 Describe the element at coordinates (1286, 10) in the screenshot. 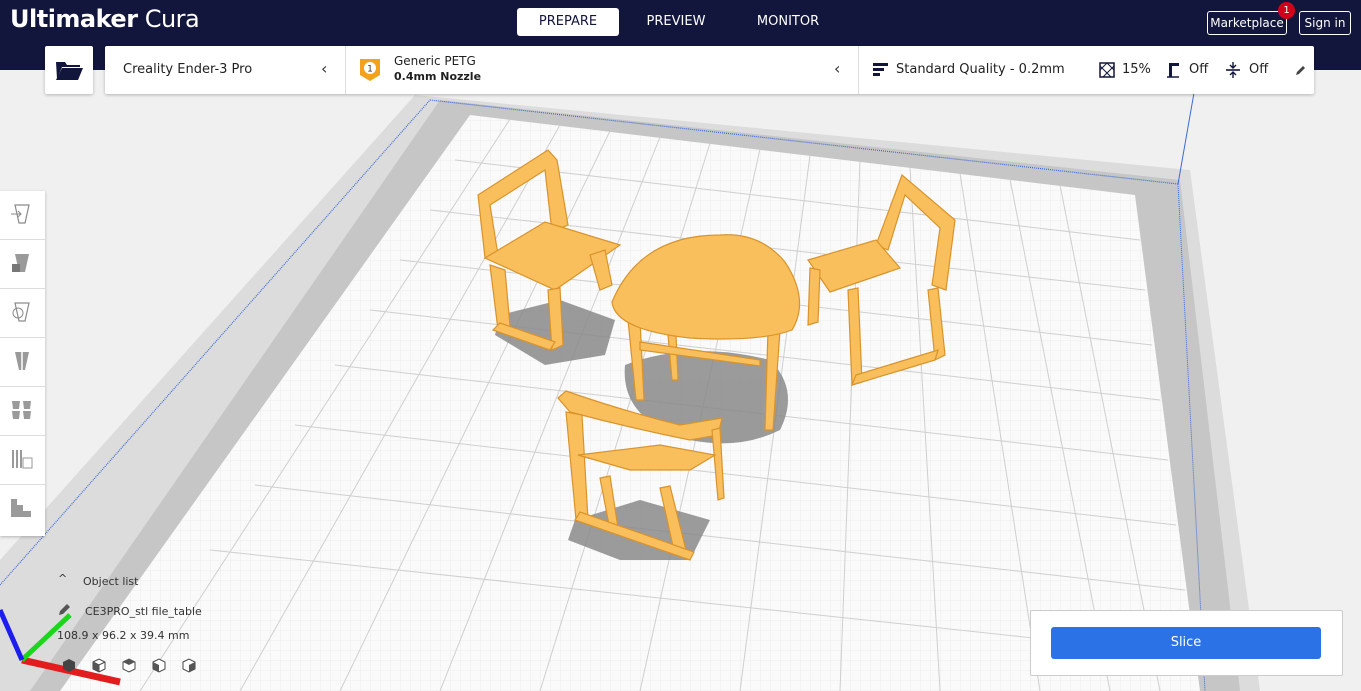

I see `marketplace-notification-badge: 1` at that location.